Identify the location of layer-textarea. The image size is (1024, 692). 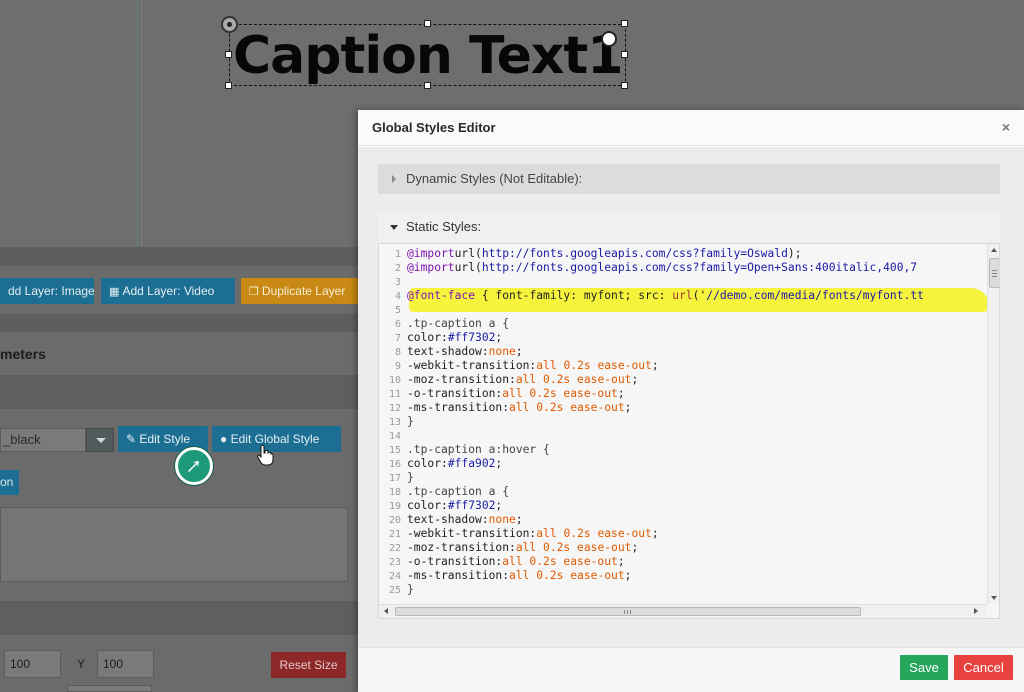
(174, 544).